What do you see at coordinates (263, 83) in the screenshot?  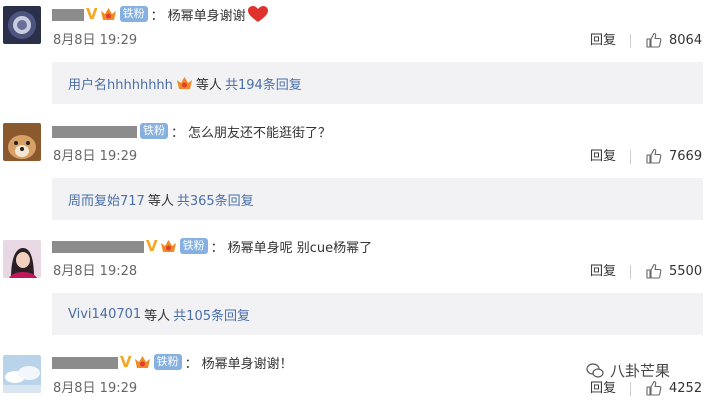 I see `total-replies-link: 共194条回复` at bounding box center [263, 83].